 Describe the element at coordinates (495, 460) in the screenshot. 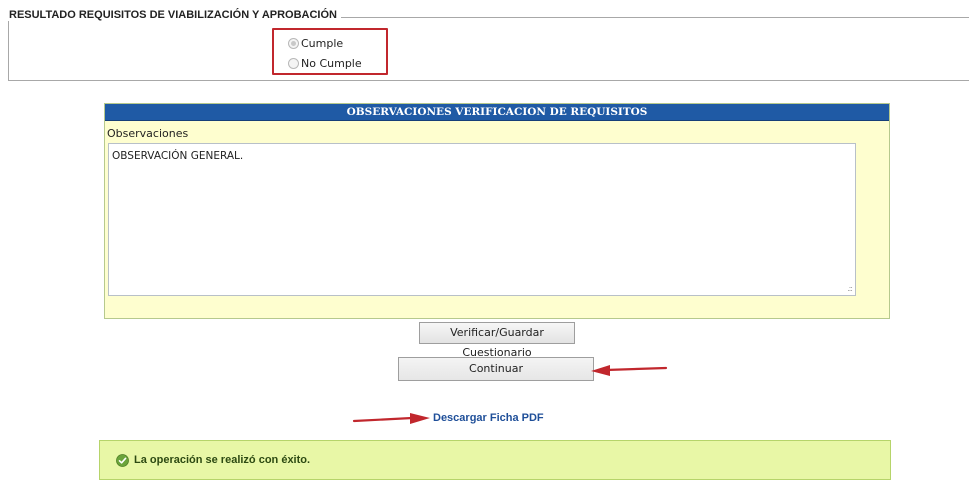

I see `success-message-box: La operación se realizó con éxito.` at that location.